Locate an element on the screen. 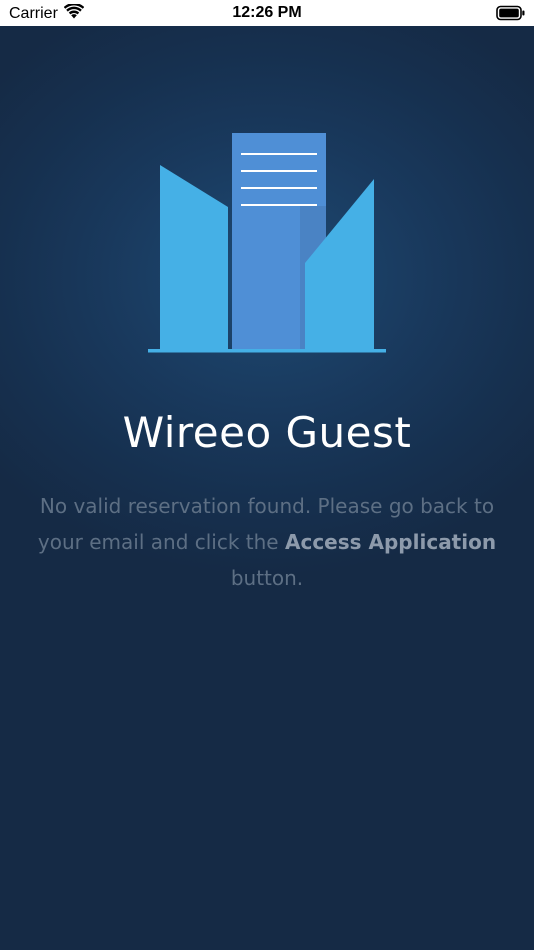 The width and height of the screenshot is (534, 950). access-application-label: Access Application is located at coordinates (390, 542).